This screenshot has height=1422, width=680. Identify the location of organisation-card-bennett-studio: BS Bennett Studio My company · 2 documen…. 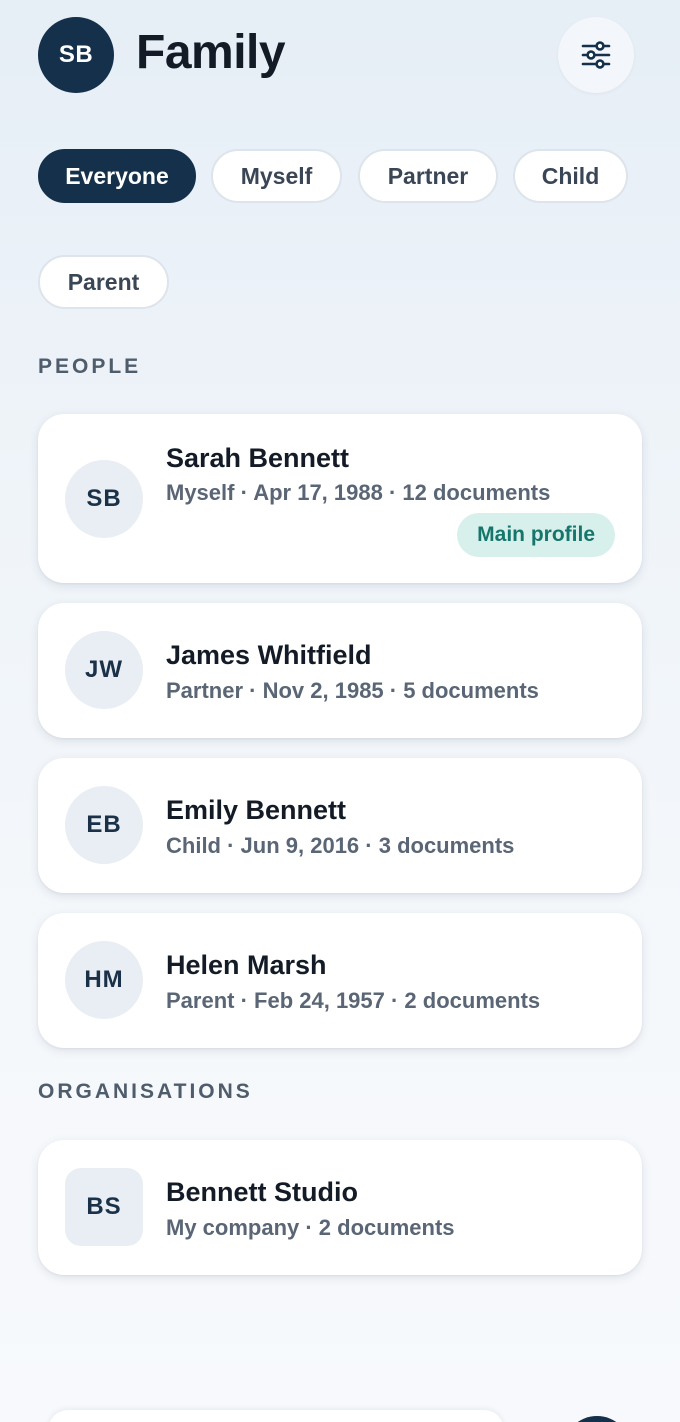
(340, 1207).